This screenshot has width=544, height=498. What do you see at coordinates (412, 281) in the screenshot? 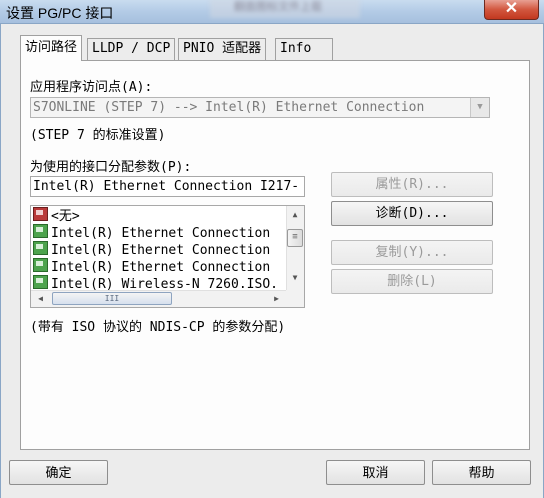
I see `delete-button: 删除(L)` at bounding box center [412, 281].